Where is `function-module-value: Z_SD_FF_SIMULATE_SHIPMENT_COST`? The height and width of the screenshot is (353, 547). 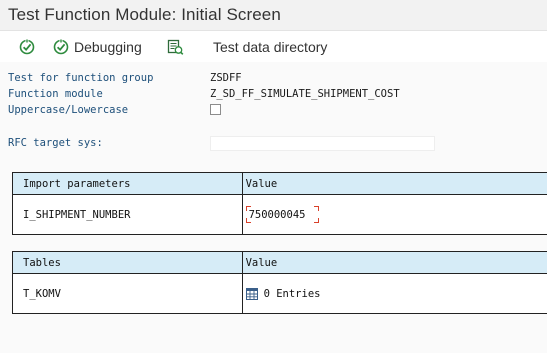
function-module-value: Z_SD_FF_SIMULATE_SHIPMENT_COST is located at coordinates (305, 94).